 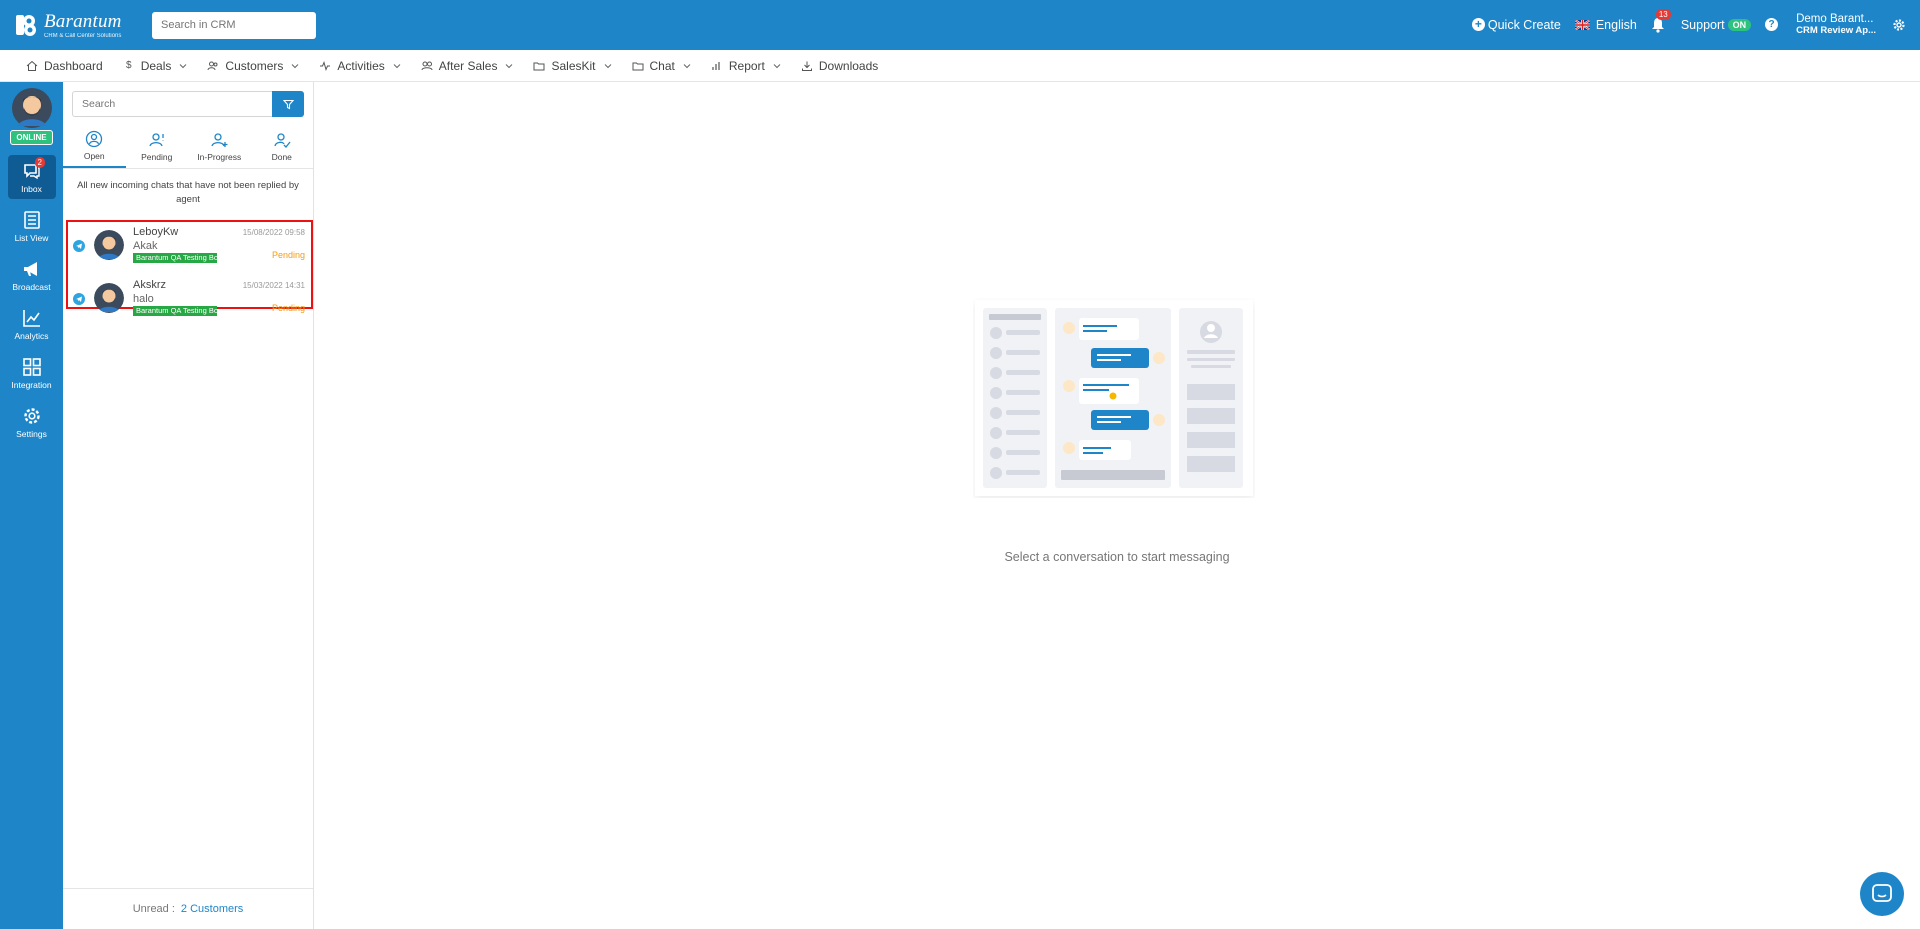 I want to click on nav-label: Deals, so click(x=156, y=65).